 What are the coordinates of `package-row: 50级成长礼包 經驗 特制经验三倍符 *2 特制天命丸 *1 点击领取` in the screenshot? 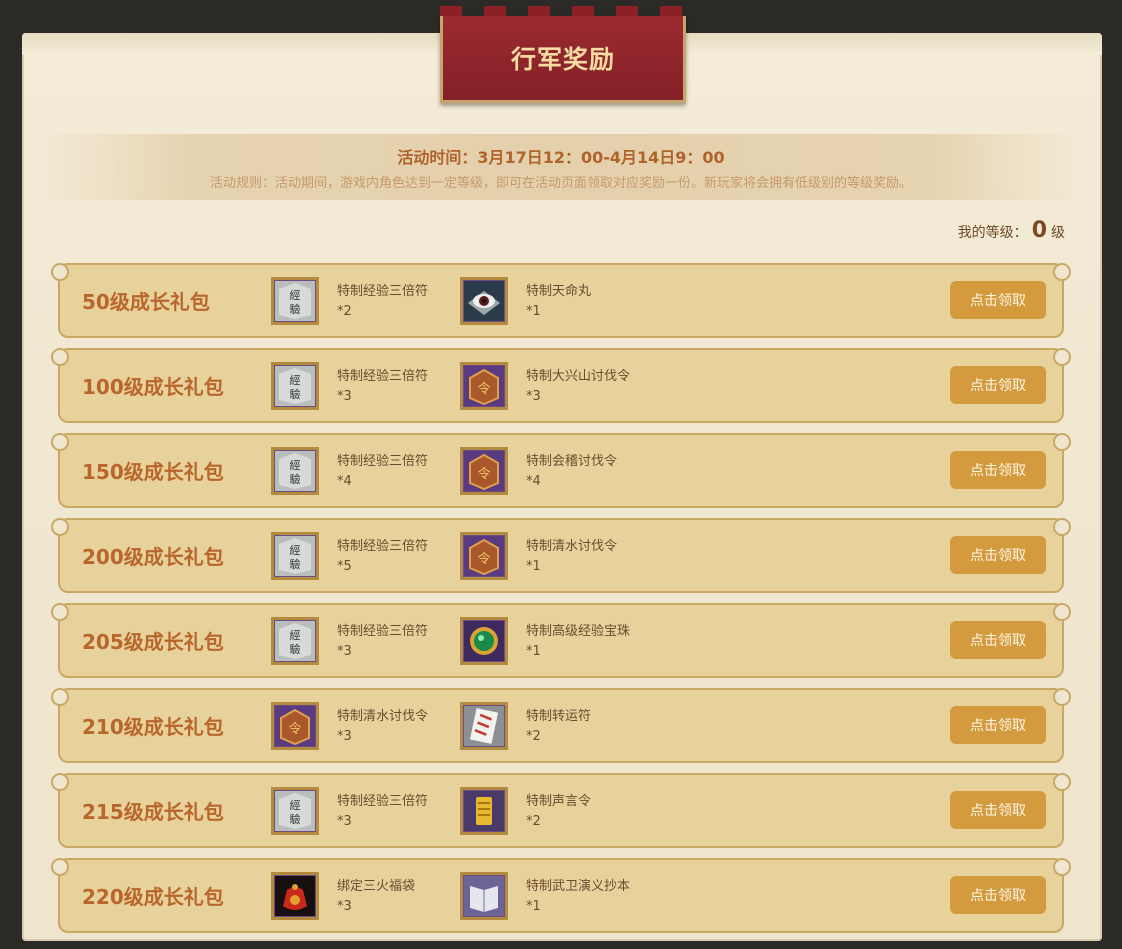 It's located at (561, 300).